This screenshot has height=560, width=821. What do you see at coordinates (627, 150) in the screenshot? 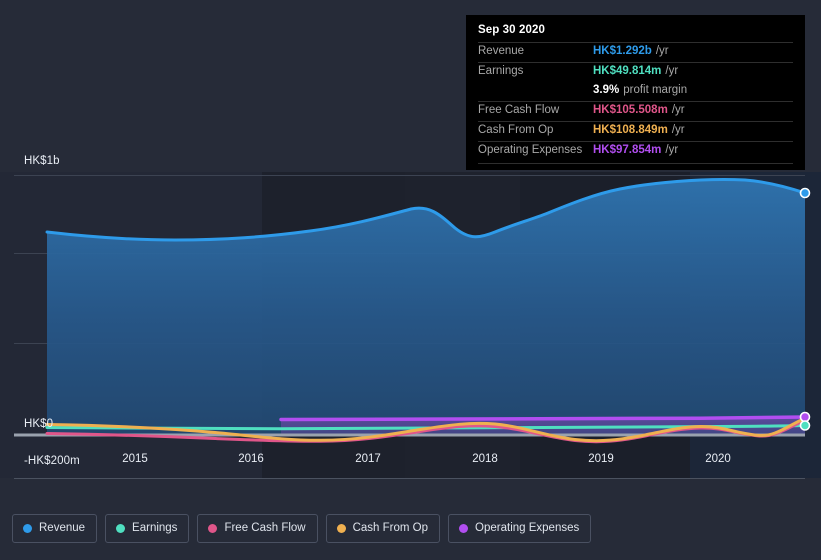
I see `tooltip-value-operating-expenses: HK$97.854m` at bounding box center [627, 150].